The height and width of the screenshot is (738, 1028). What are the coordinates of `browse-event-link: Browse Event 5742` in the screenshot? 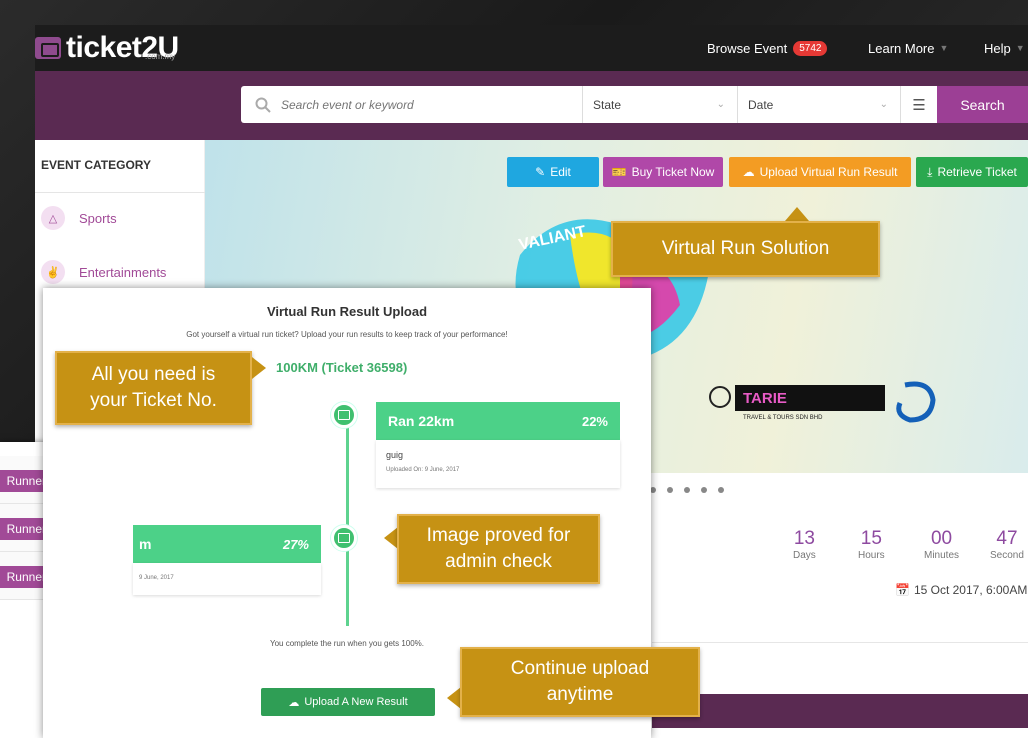 It's located at (767, 48).